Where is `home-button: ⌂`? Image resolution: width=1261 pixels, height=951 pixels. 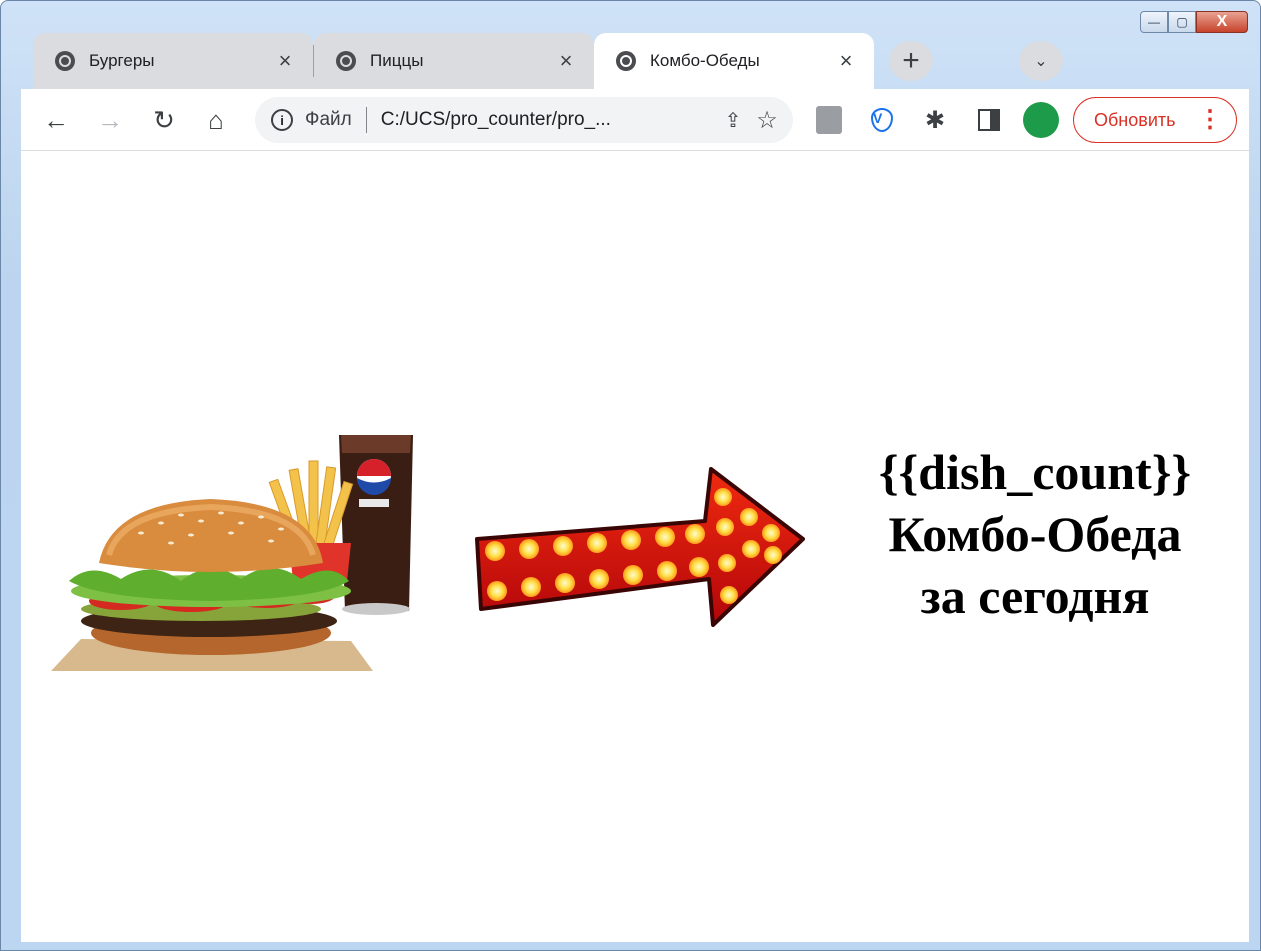
home-button: ⌂ is located at coordinates (216, 120).